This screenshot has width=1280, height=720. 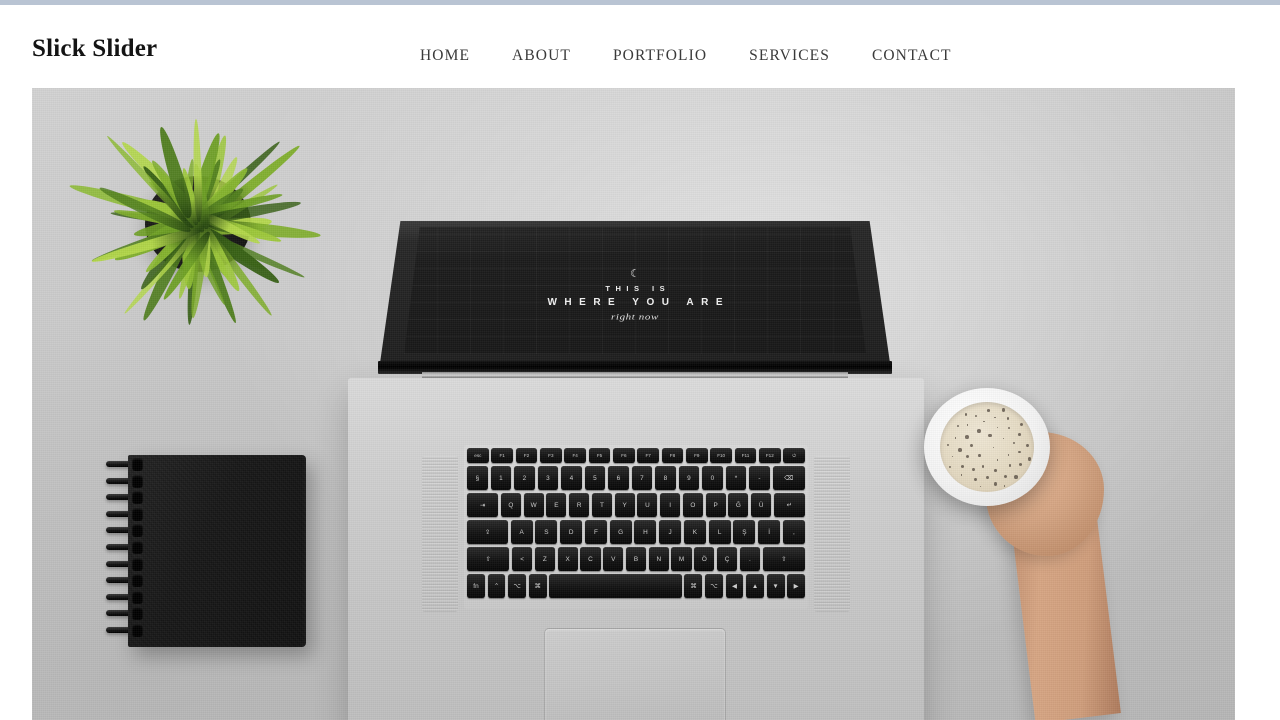 What do you see at coordinates (94, 48) in the screenshot?
I see `site-brand-logo: Slick Slider` at bounding box center [94, 48].